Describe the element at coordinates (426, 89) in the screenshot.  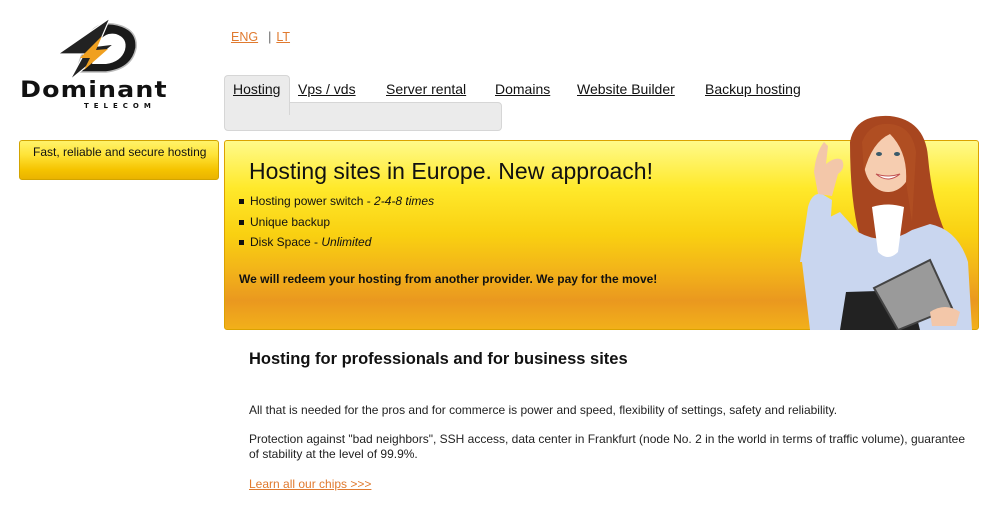
I see `nav-tab-server-rental: Server rental` at that location.